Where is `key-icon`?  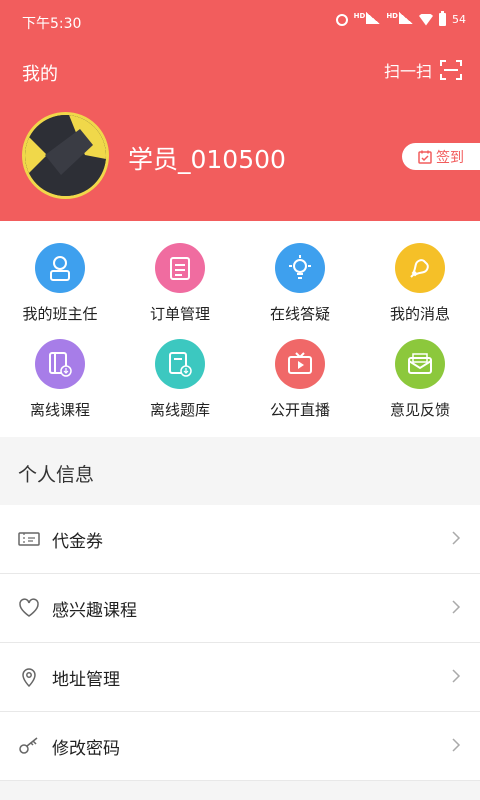 key-icon is located at coordinates (28, 745).